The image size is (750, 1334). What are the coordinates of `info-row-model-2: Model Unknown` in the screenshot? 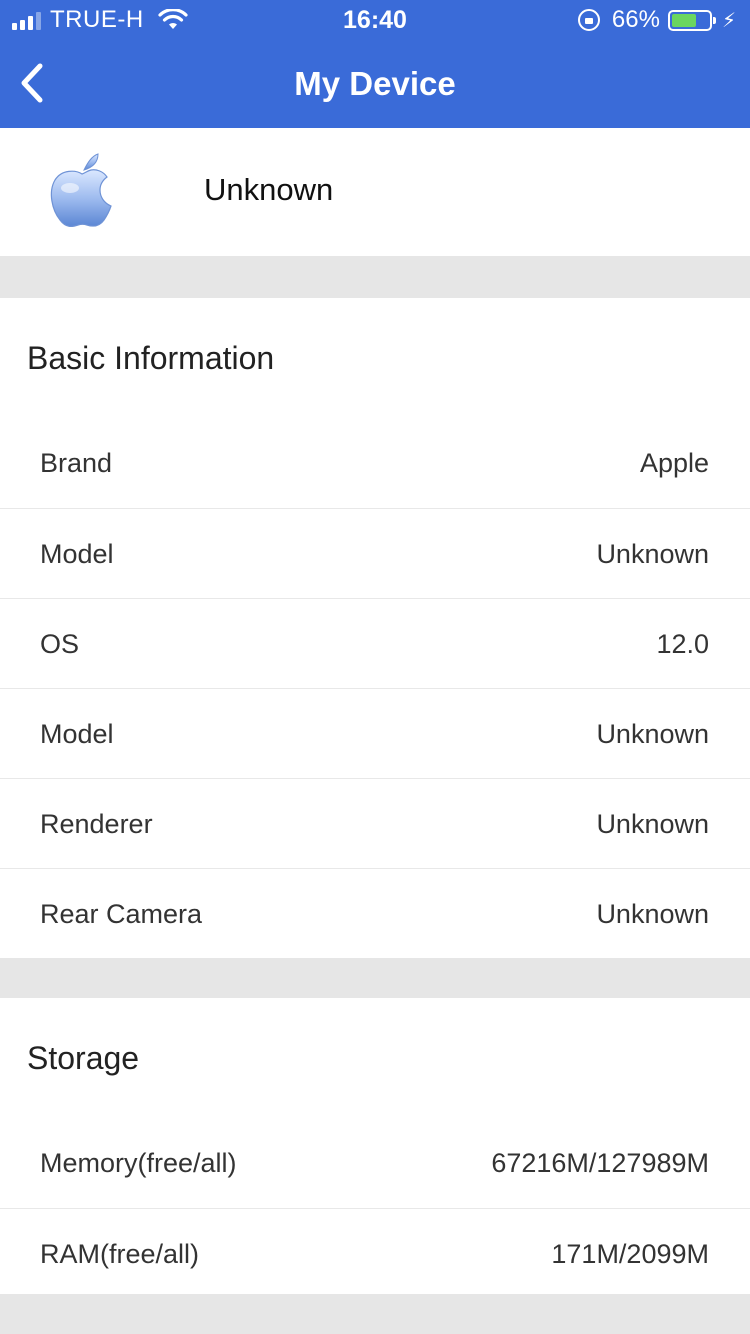 It's located at (375, 733).